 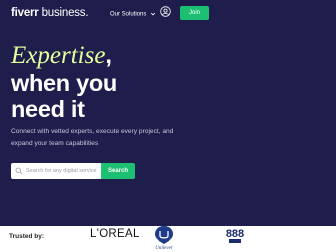 I want to click on brand-logo-text: fiverr, so click(x=25, y=13).